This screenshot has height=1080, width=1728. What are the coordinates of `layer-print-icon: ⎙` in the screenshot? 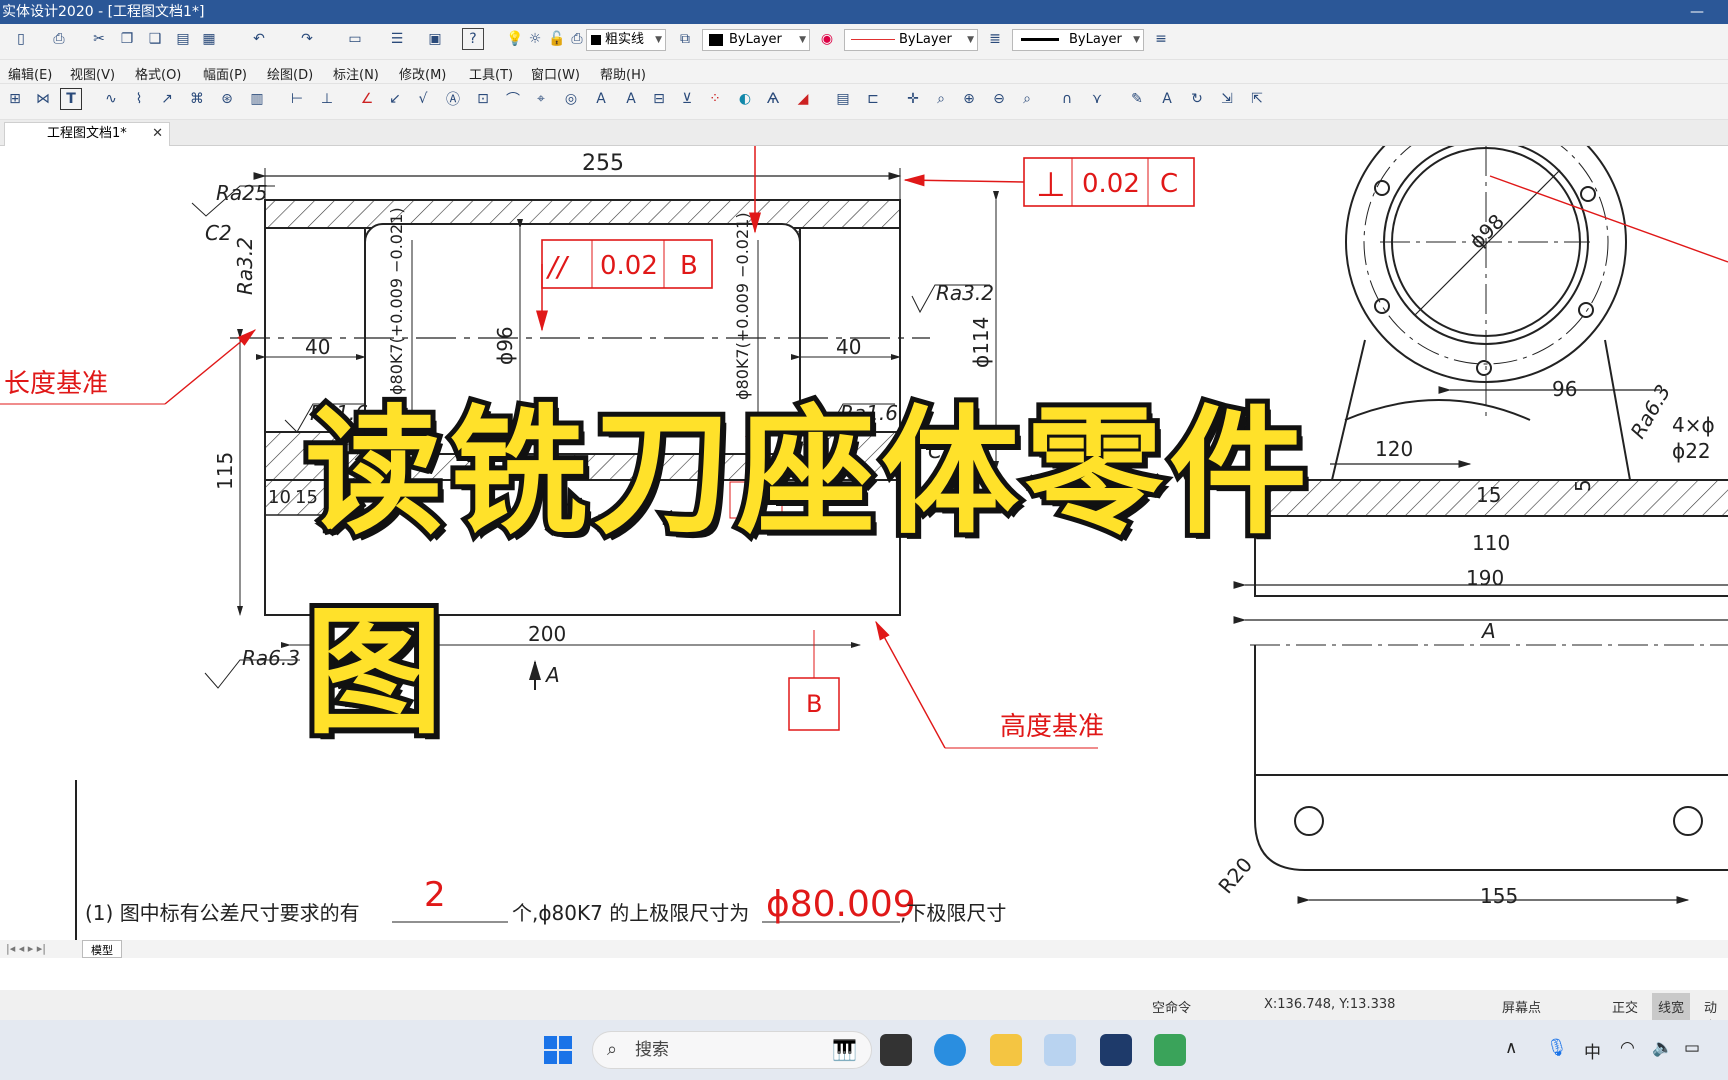 It's located at (577, 39).